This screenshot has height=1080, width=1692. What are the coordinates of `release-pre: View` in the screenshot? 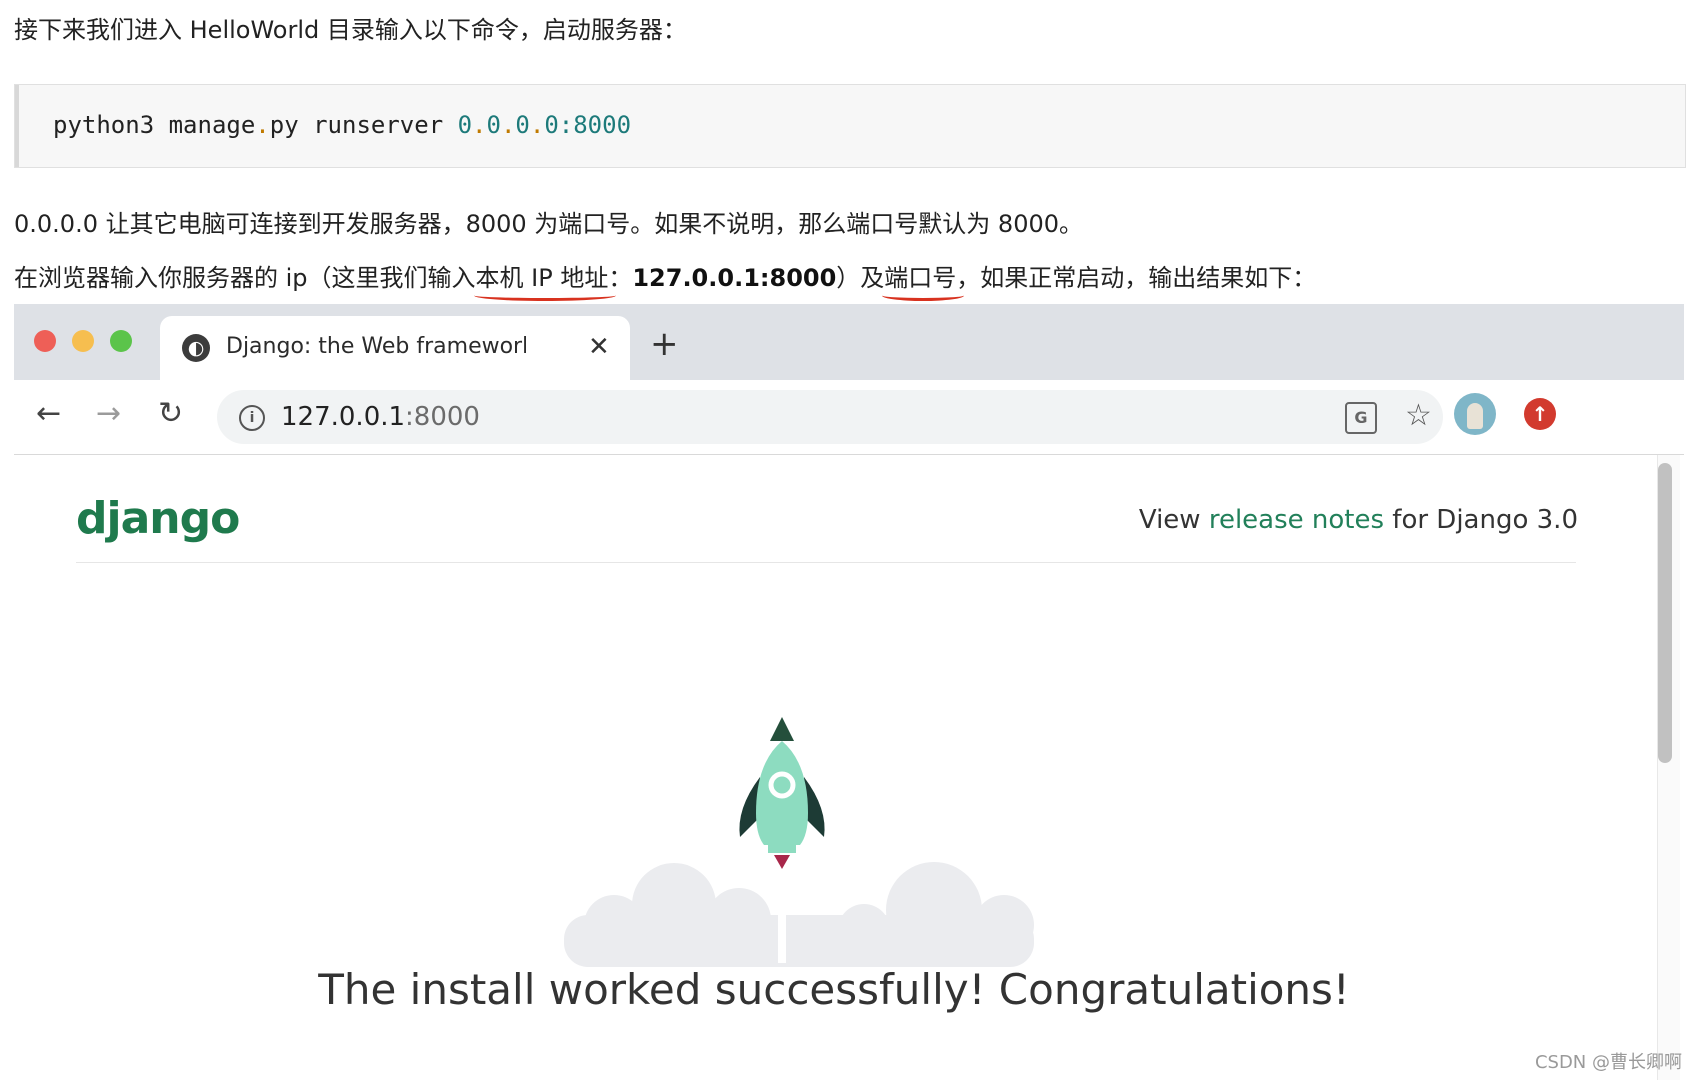 It's located at (1173, 520).